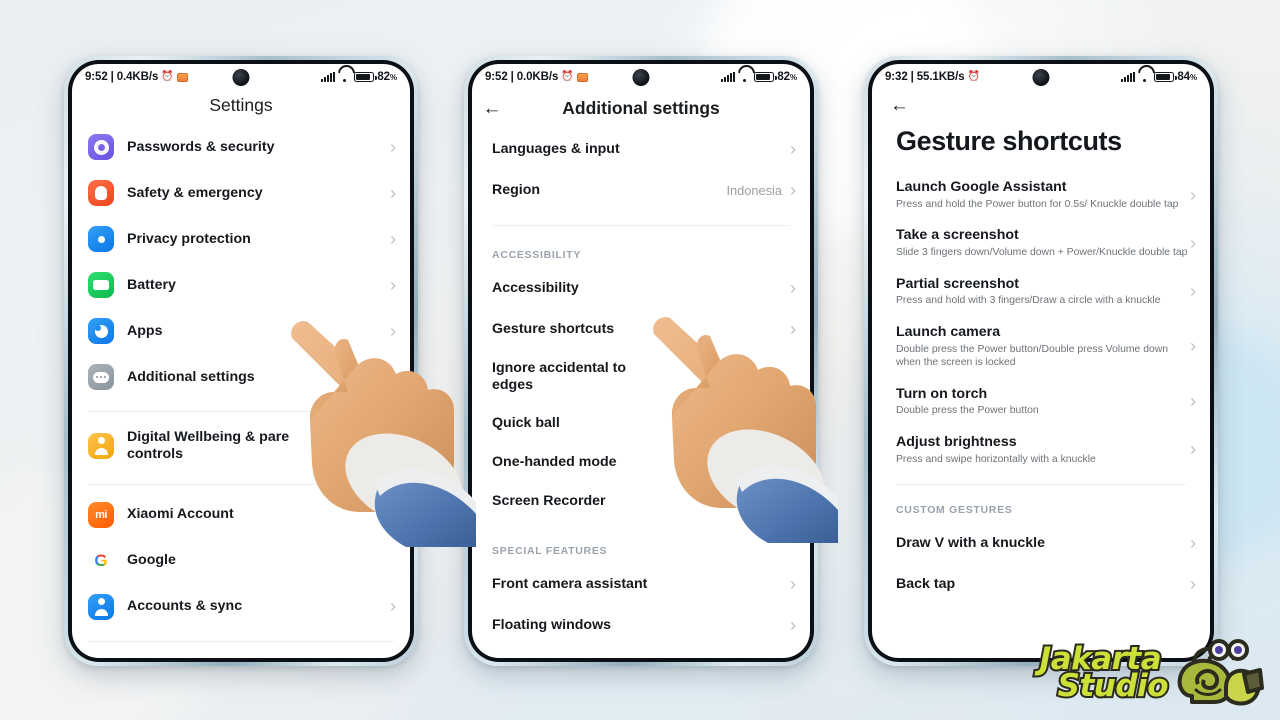 The image size is (1280, 720). I want to click on apps-icon, so click(101, 331).